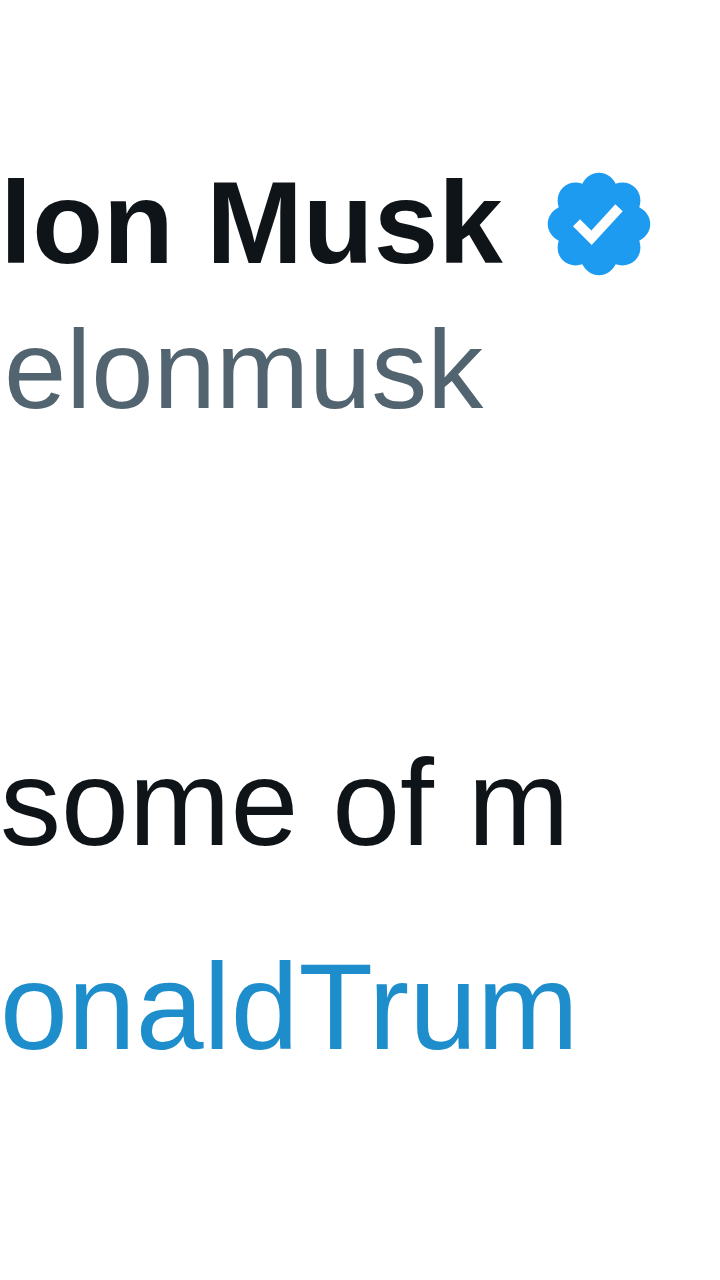  I want to click on author-handle: elonmusk, so click(244, 369).